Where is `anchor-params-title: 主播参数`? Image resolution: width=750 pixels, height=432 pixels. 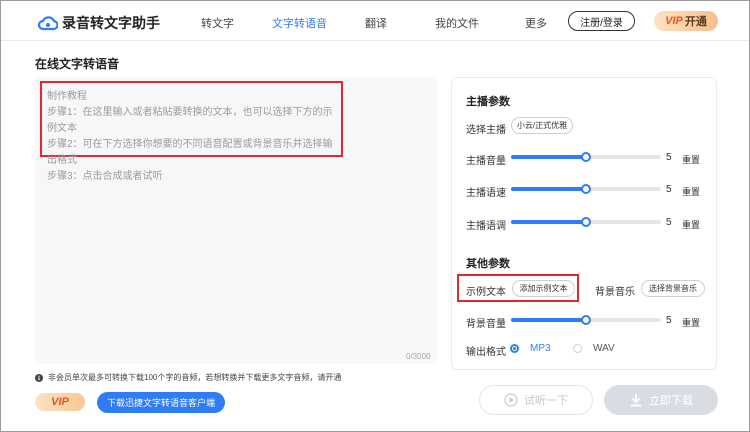 anchor-params-title: 主播参数 is located at coordinates (488, 102).